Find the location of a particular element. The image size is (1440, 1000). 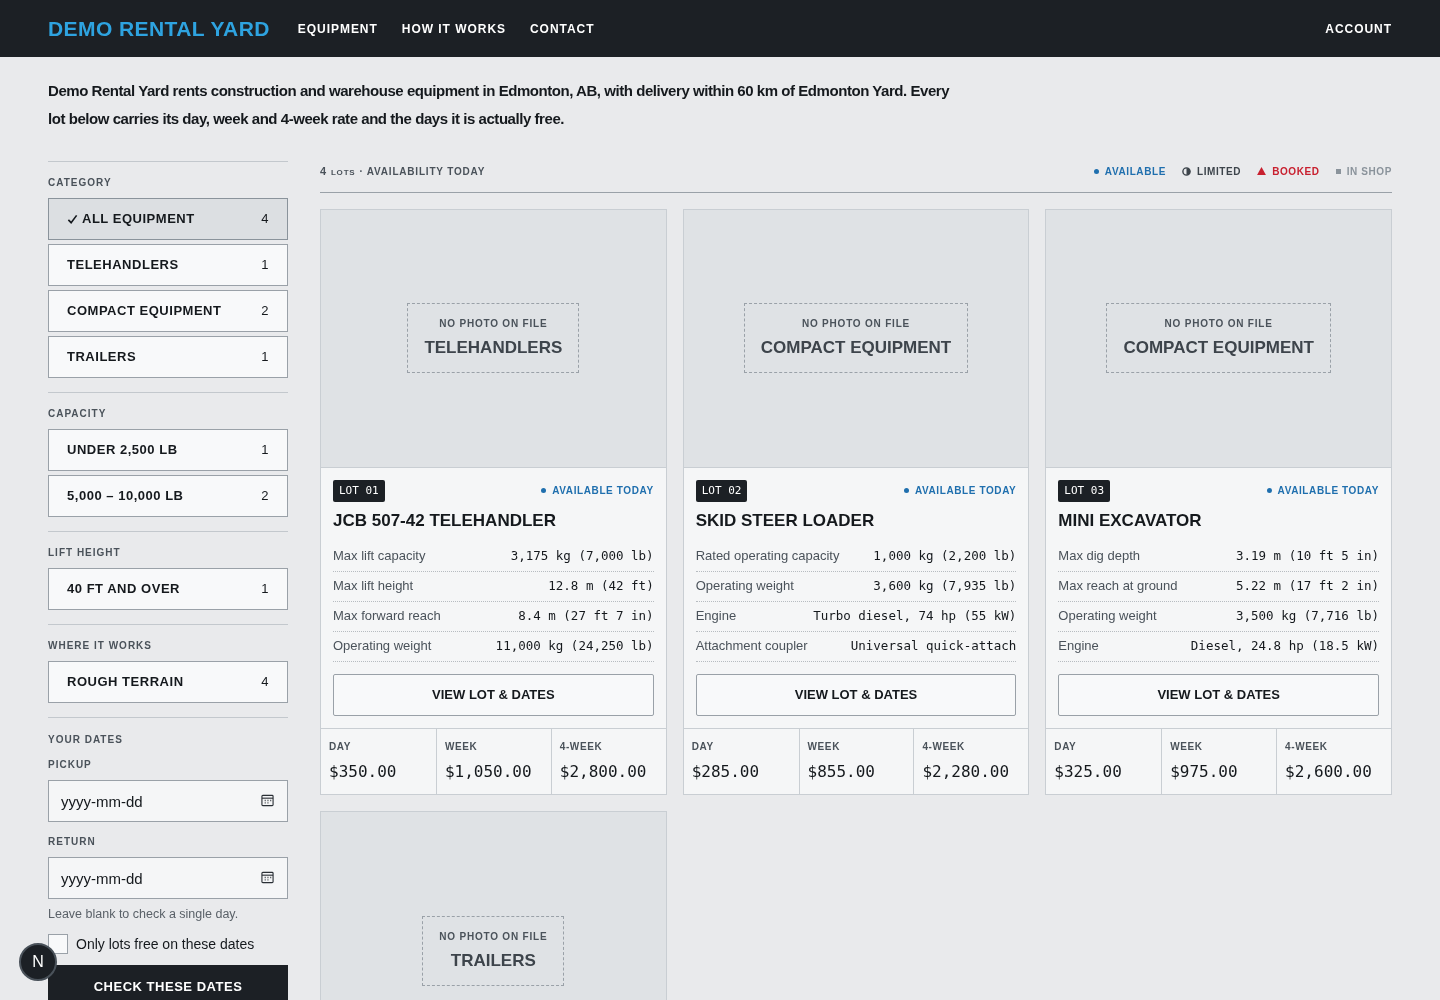

spec-label: Attachment coupler is located at coordinates (751, 646).